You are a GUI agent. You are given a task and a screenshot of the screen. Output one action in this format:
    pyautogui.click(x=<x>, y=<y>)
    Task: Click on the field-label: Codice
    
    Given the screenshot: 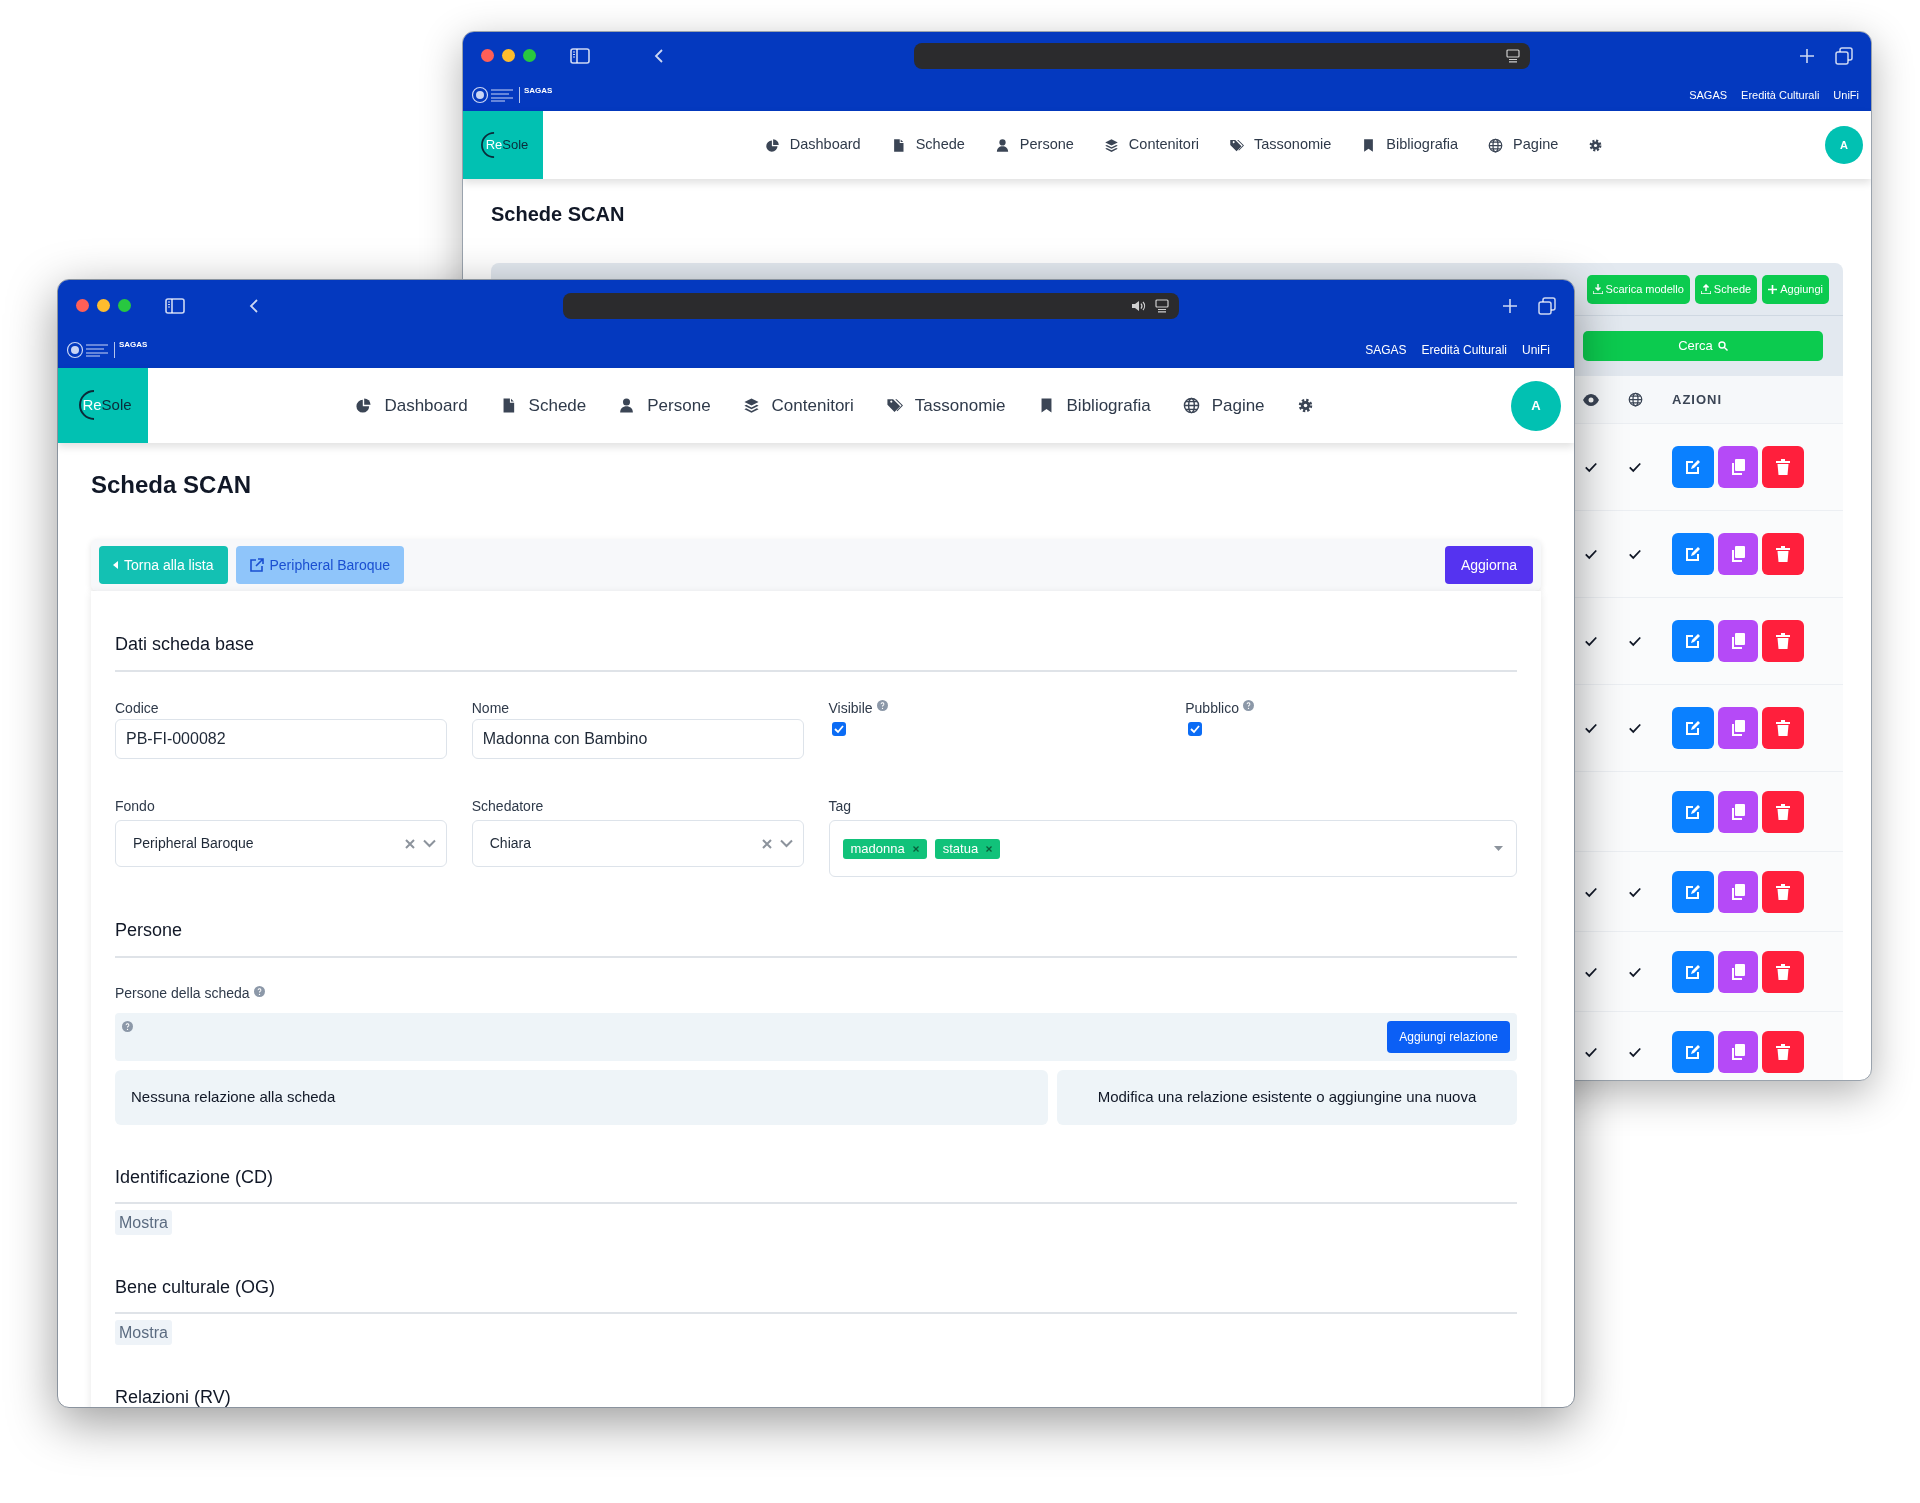 What is the action you would take?
    pyautogui.click(x=137, y=708)
    